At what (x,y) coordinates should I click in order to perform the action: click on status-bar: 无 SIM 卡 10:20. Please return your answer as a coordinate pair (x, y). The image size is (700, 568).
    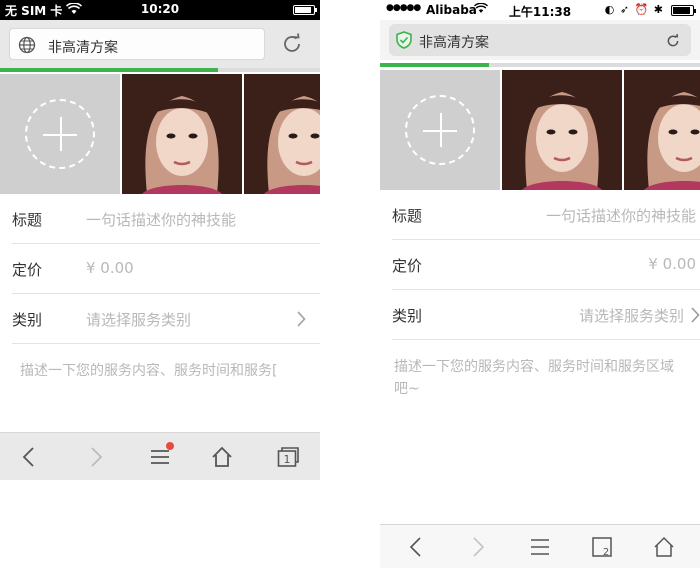
    Looking at the image, I should click on (160, 10).